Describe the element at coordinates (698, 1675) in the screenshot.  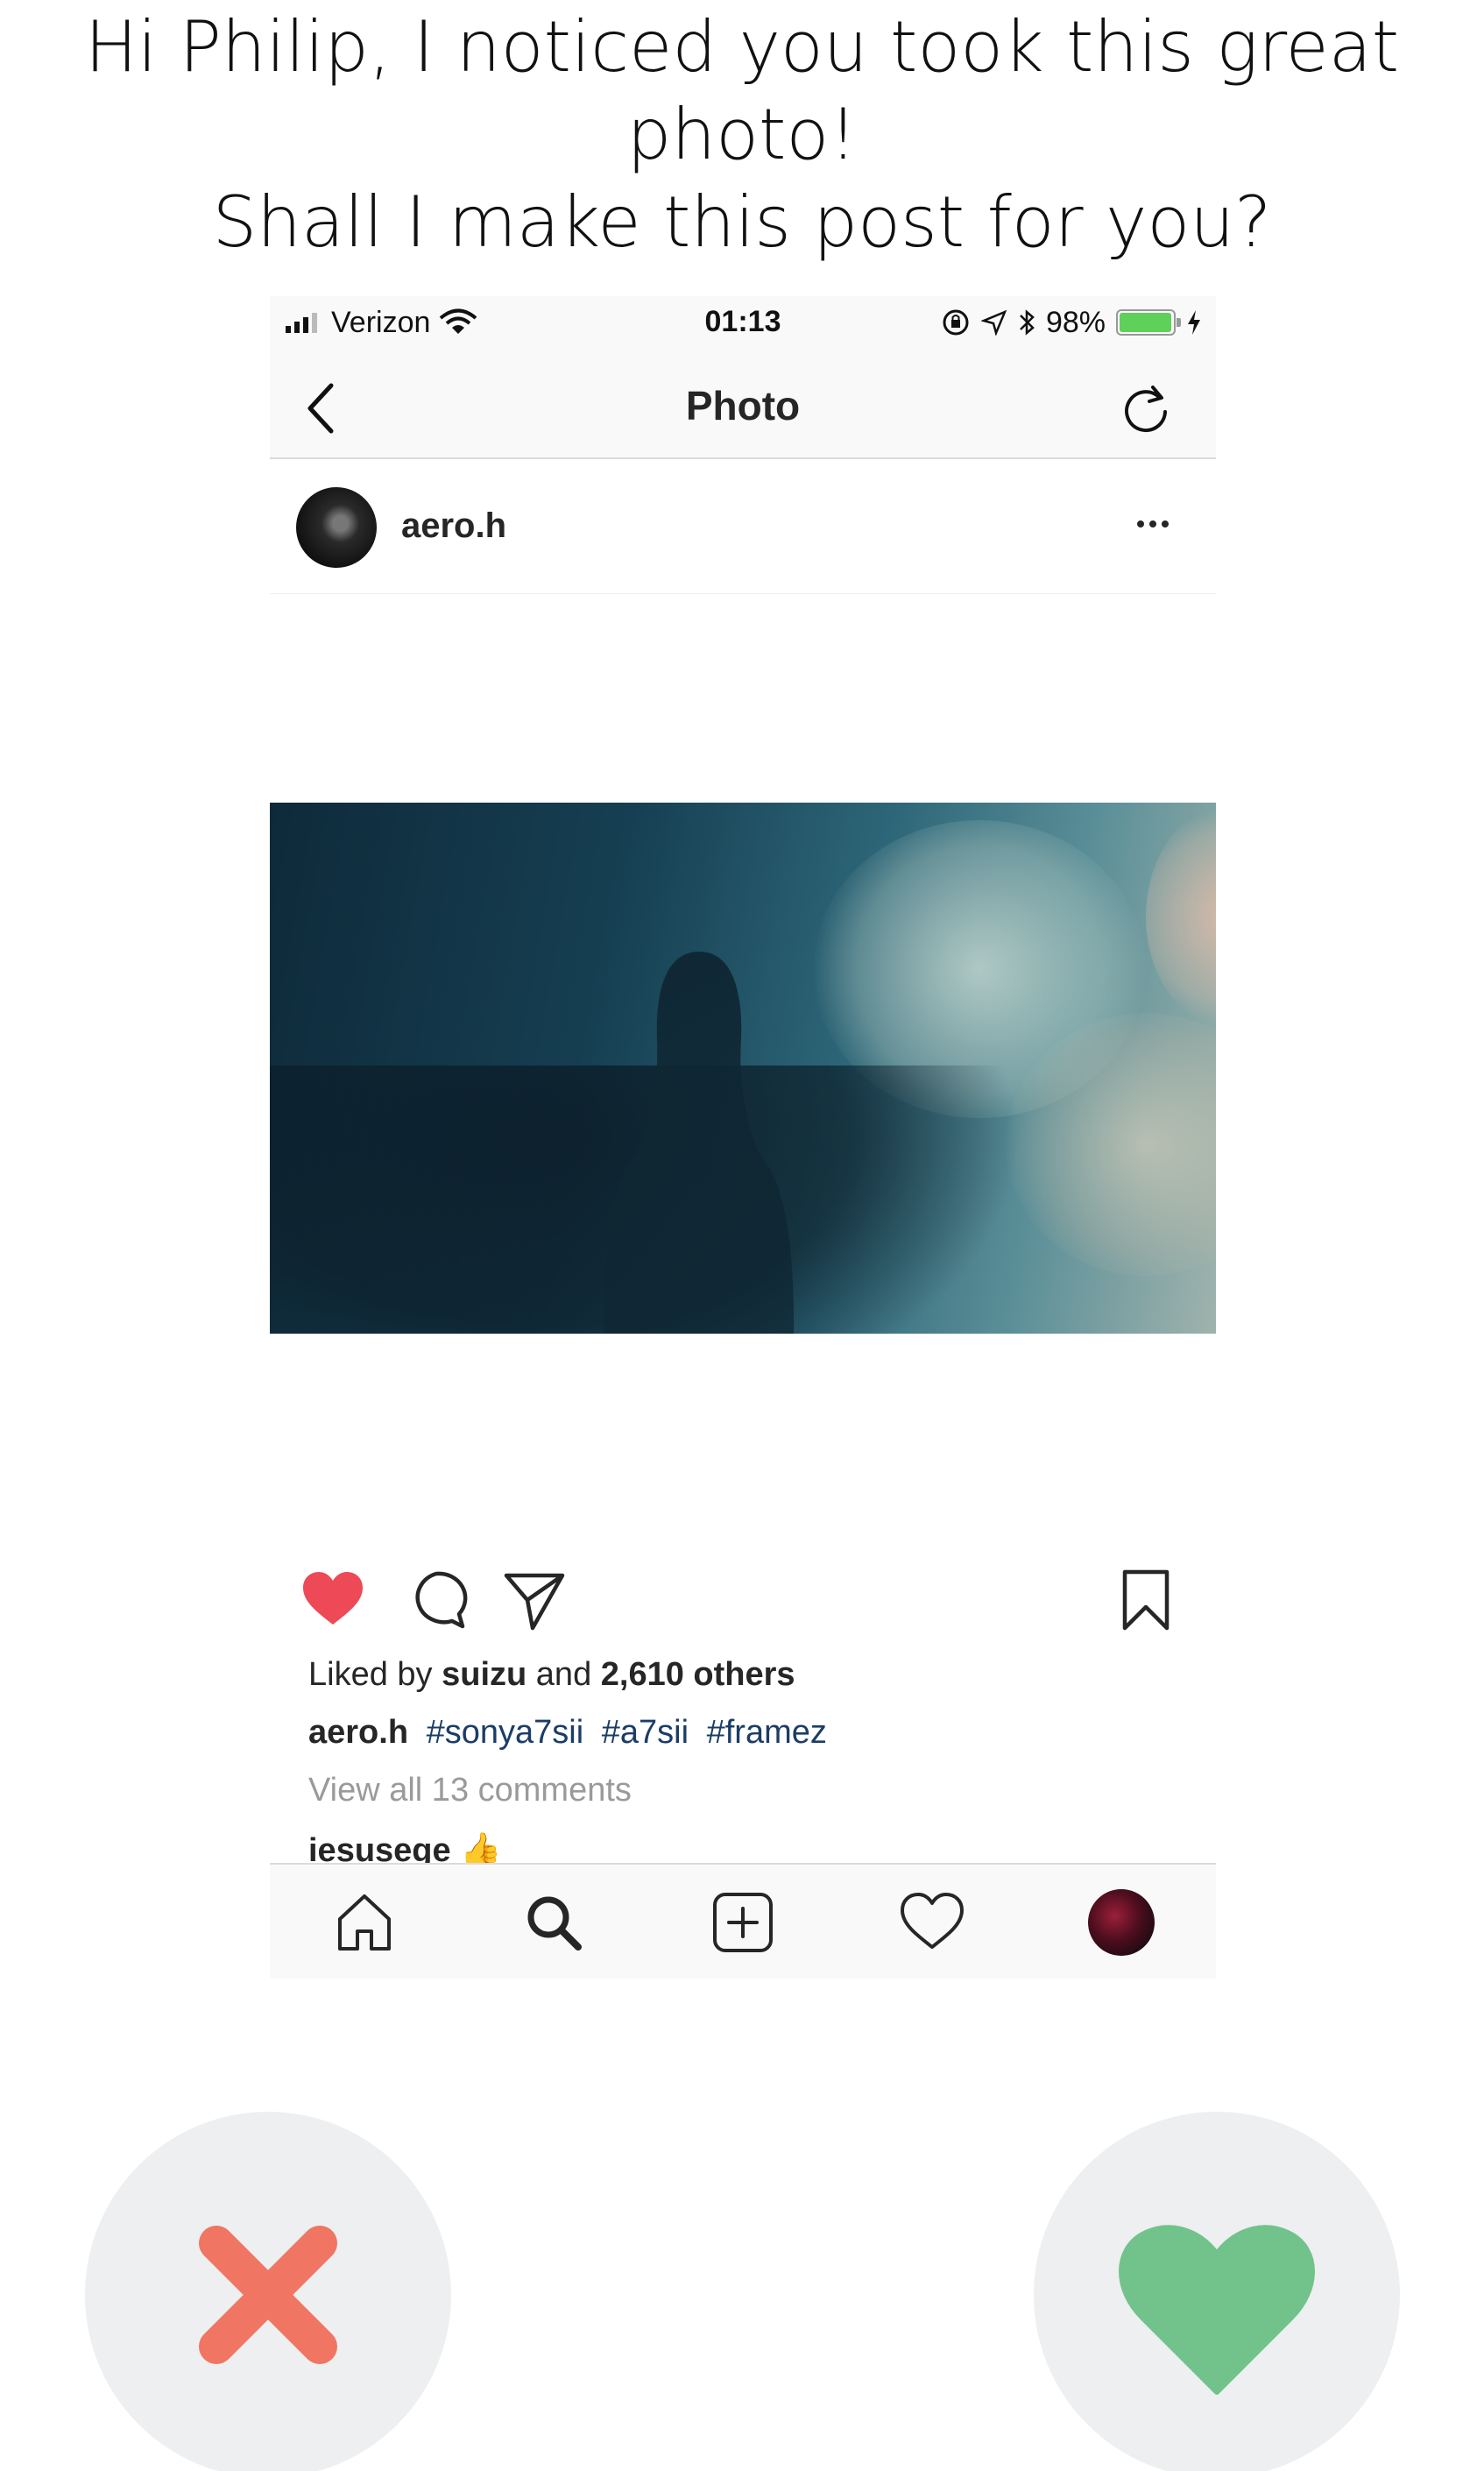
I see `likes-count: 2,610 others` at that location.